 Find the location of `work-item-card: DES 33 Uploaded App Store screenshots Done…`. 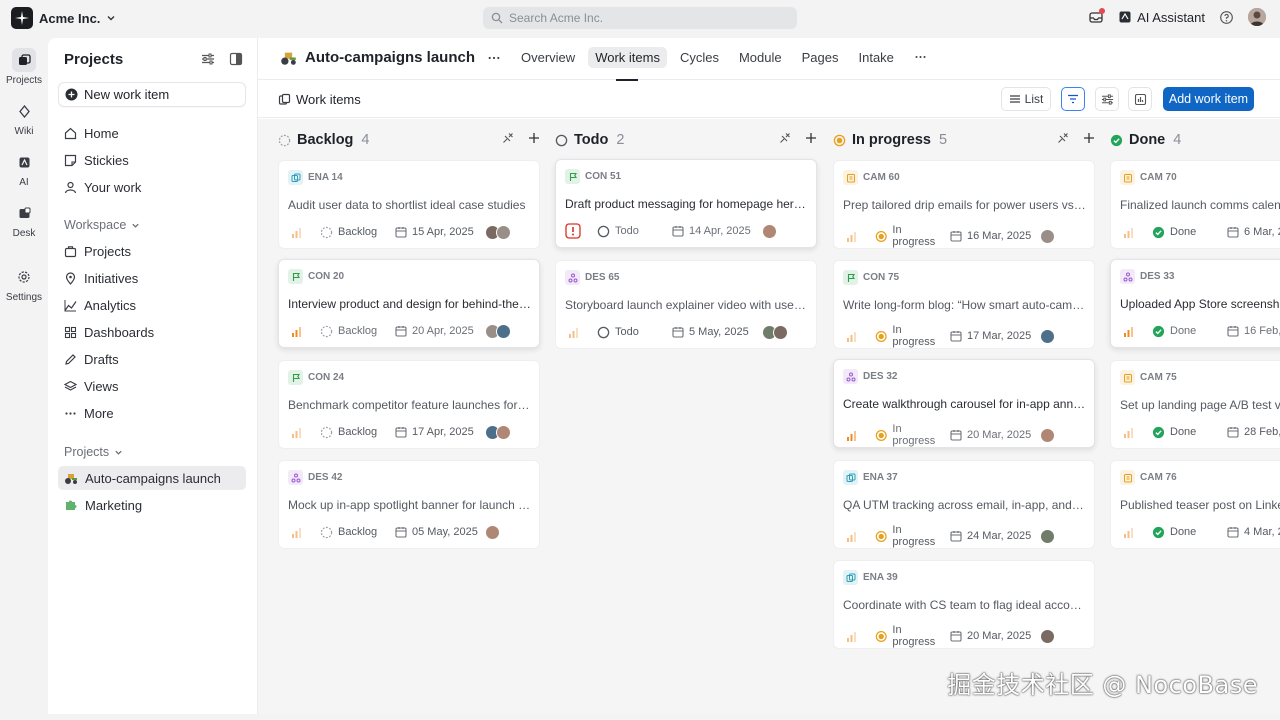

work-item-card: DES 33 Uploaded App Store screenshots Done… is located at coordinates (1195, 303).